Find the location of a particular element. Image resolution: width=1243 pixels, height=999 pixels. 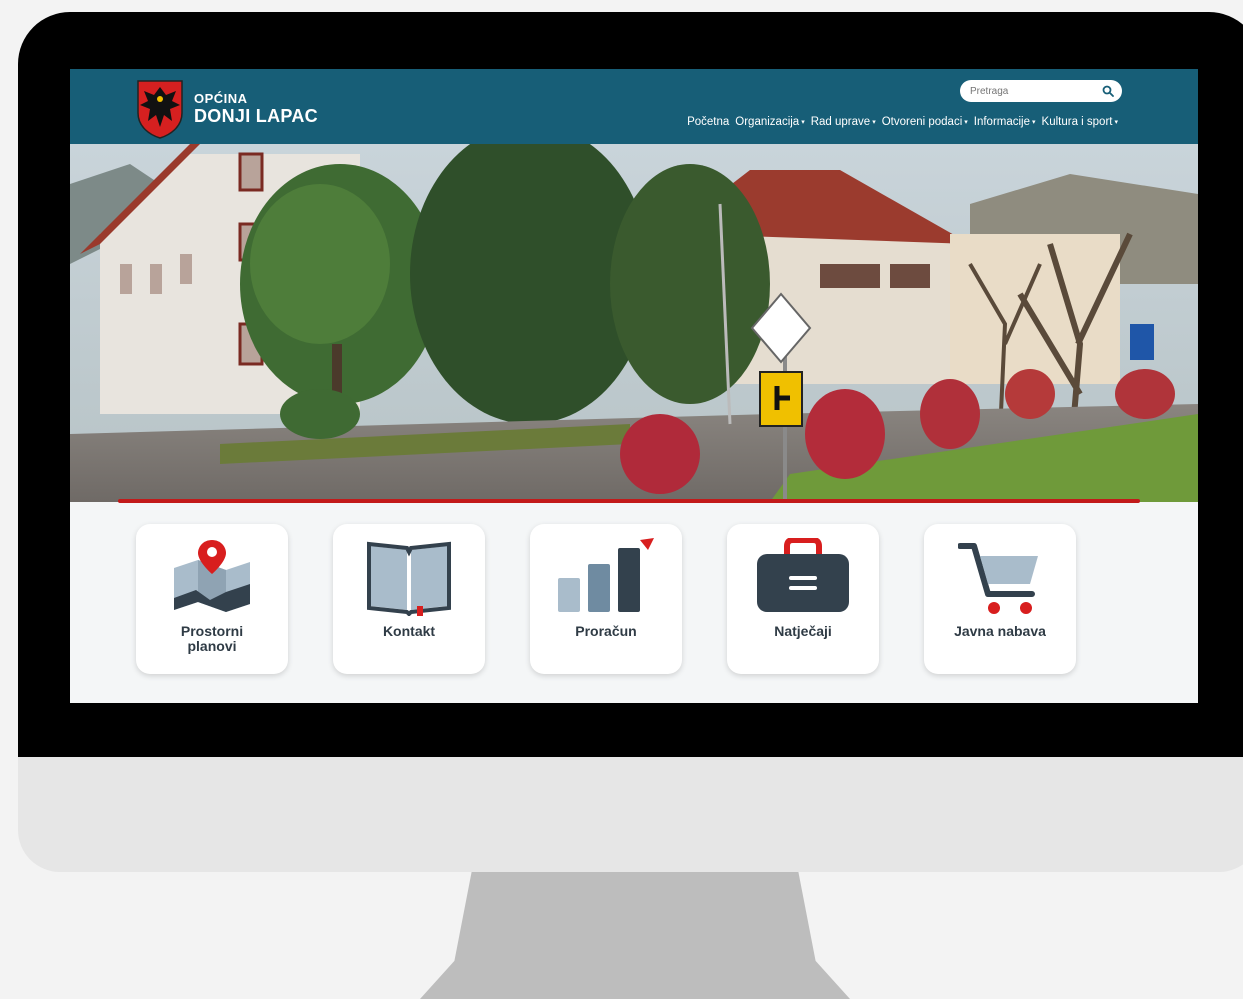

tile-label: Kontakt is located at coordinates (409, 631).